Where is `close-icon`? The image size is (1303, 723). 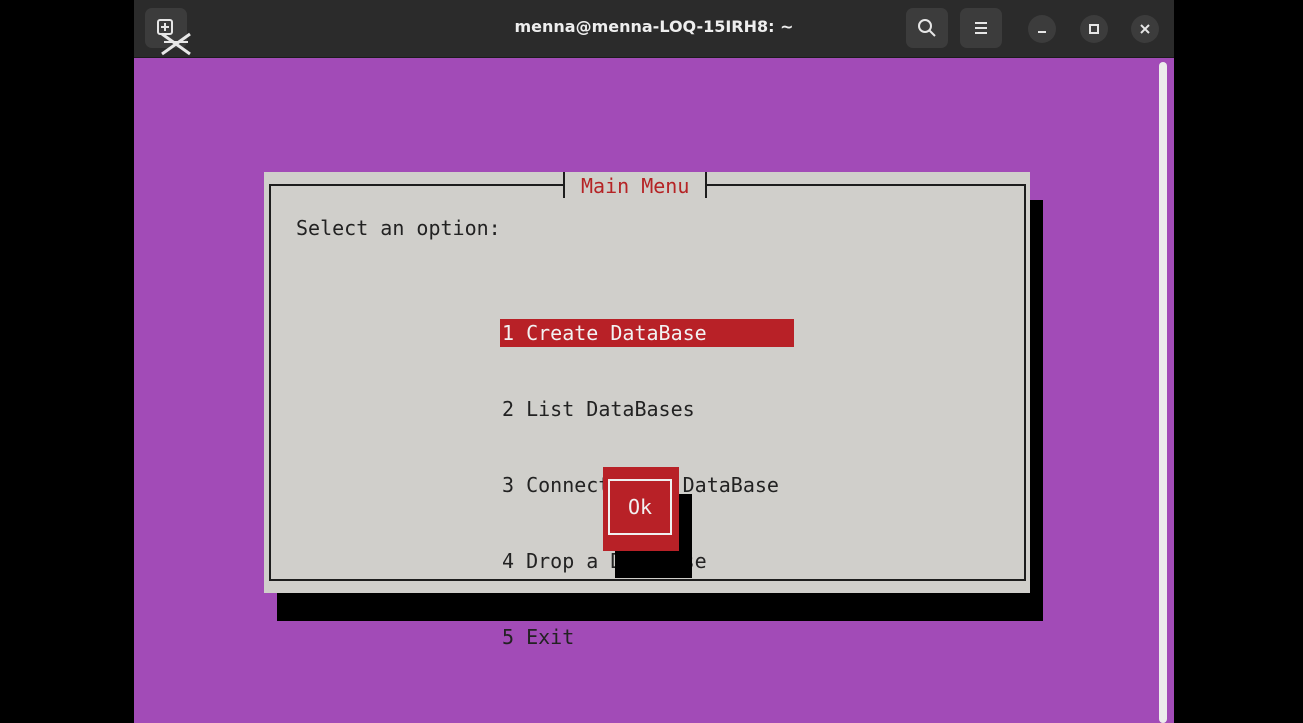
close-icon is located at coordinates (1145, 29).